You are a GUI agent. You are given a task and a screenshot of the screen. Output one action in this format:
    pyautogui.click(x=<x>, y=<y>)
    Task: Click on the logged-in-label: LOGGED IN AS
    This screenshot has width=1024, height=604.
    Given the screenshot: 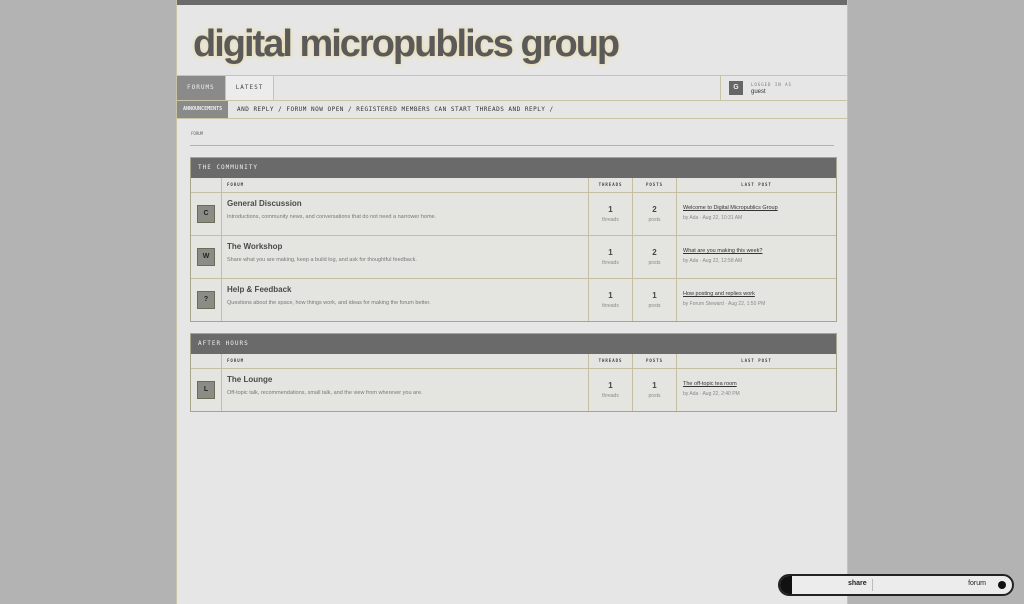 What is the action you would take?
    pyautogui.click(x=771, y=84)
    